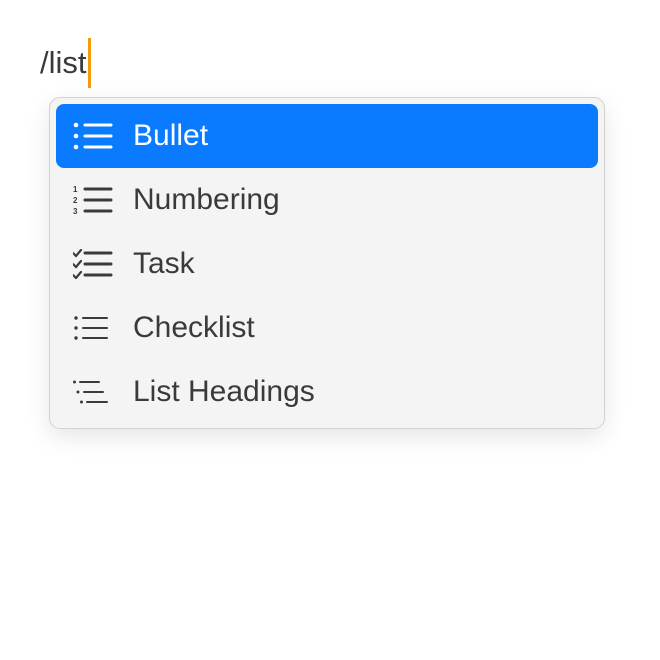 Image resolution: width=660 pixels, height=660 pixels. What do you see at coordinates (75, 200) in the screenshot?
I see `svg-text: 2` at bounding box center [75, 200].